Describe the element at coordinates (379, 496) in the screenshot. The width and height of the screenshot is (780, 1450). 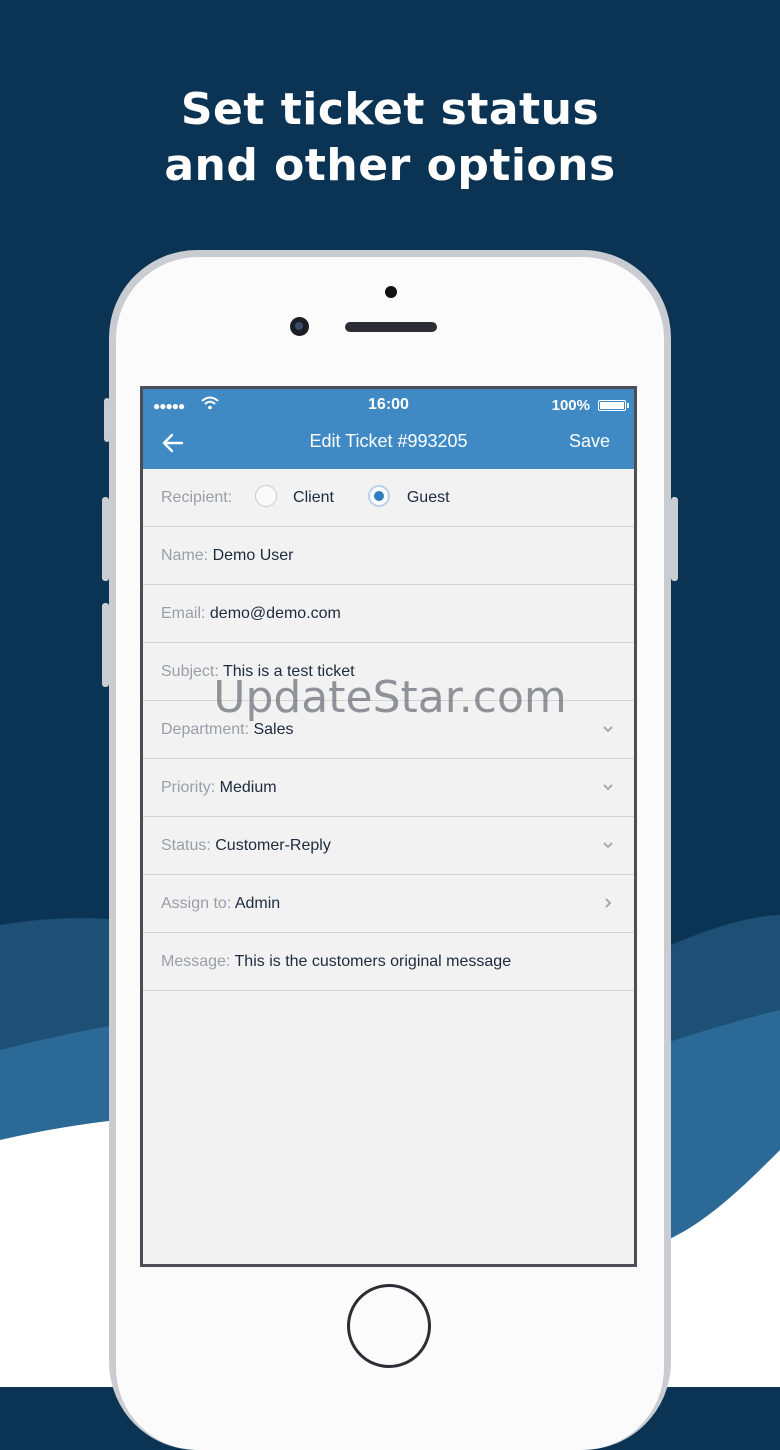
I see `guest-radio` at that location.